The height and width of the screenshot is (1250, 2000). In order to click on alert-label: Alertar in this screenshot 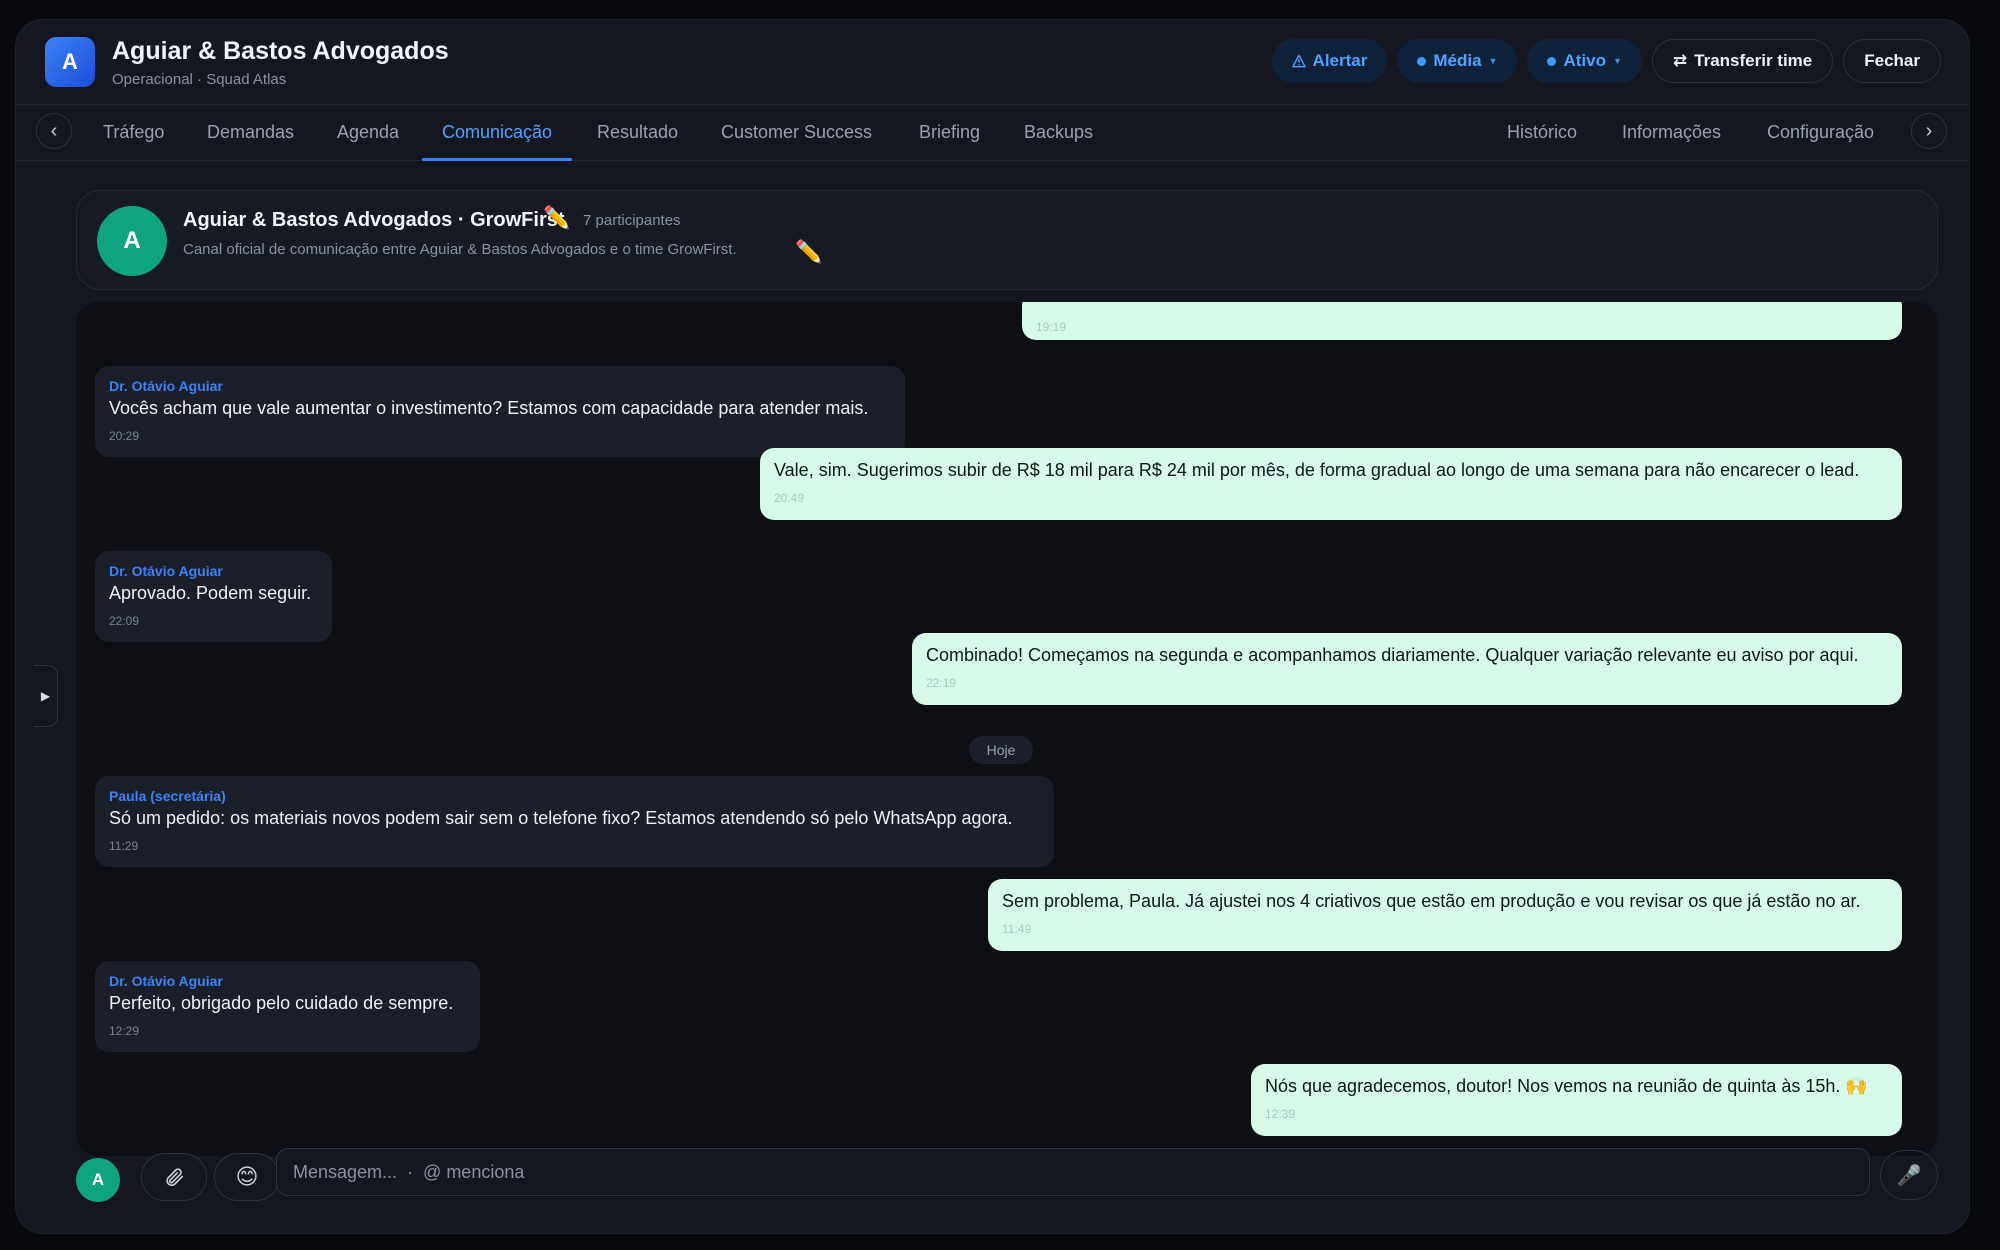, I will do `click(1340, 60)`.